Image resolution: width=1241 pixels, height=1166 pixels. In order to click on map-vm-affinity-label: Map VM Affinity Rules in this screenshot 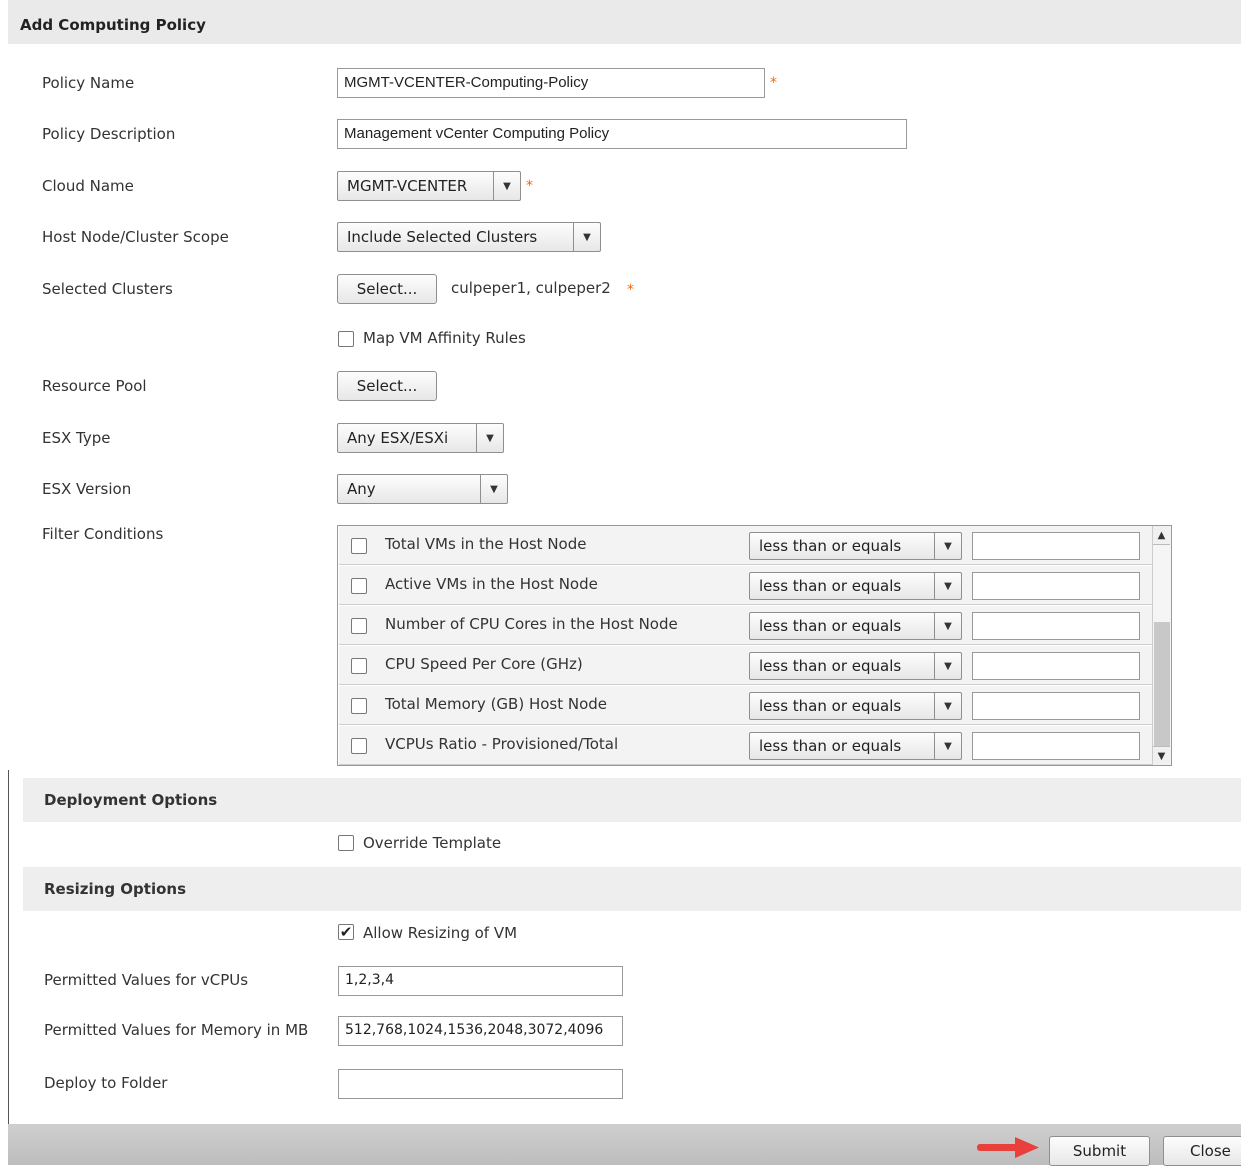, I will do `click(444, 338)`.